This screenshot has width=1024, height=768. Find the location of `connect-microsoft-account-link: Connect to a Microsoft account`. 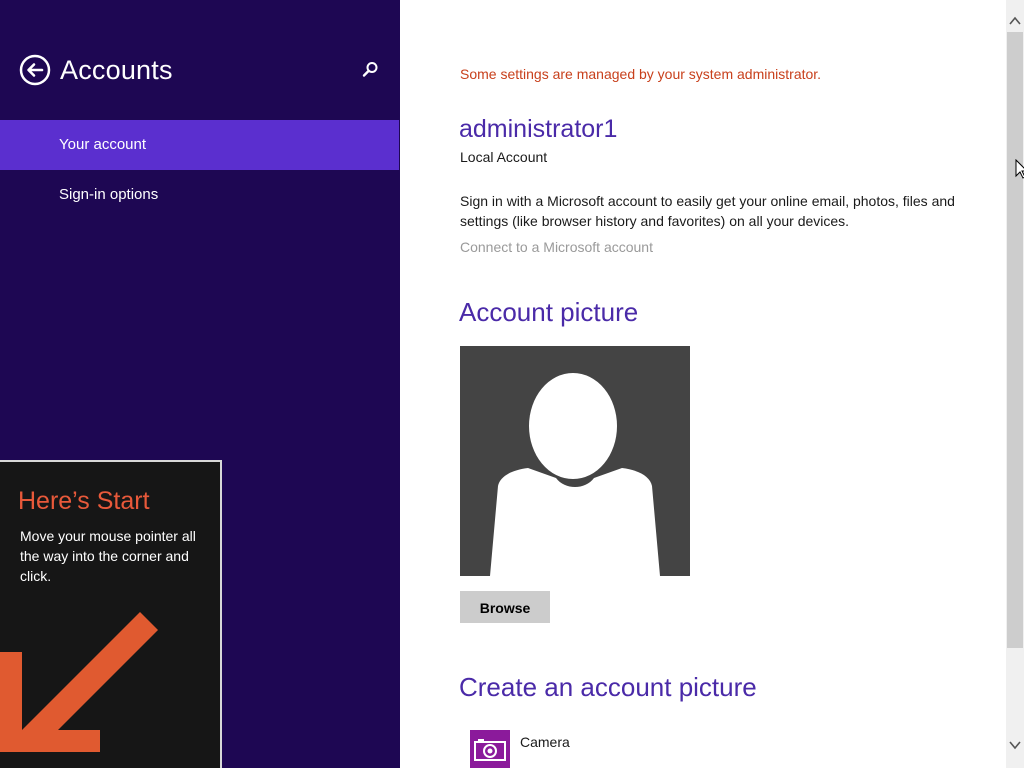

connect-microsoft-account-link: Connect to a Microsoft account is located at coordinates (556, 247).